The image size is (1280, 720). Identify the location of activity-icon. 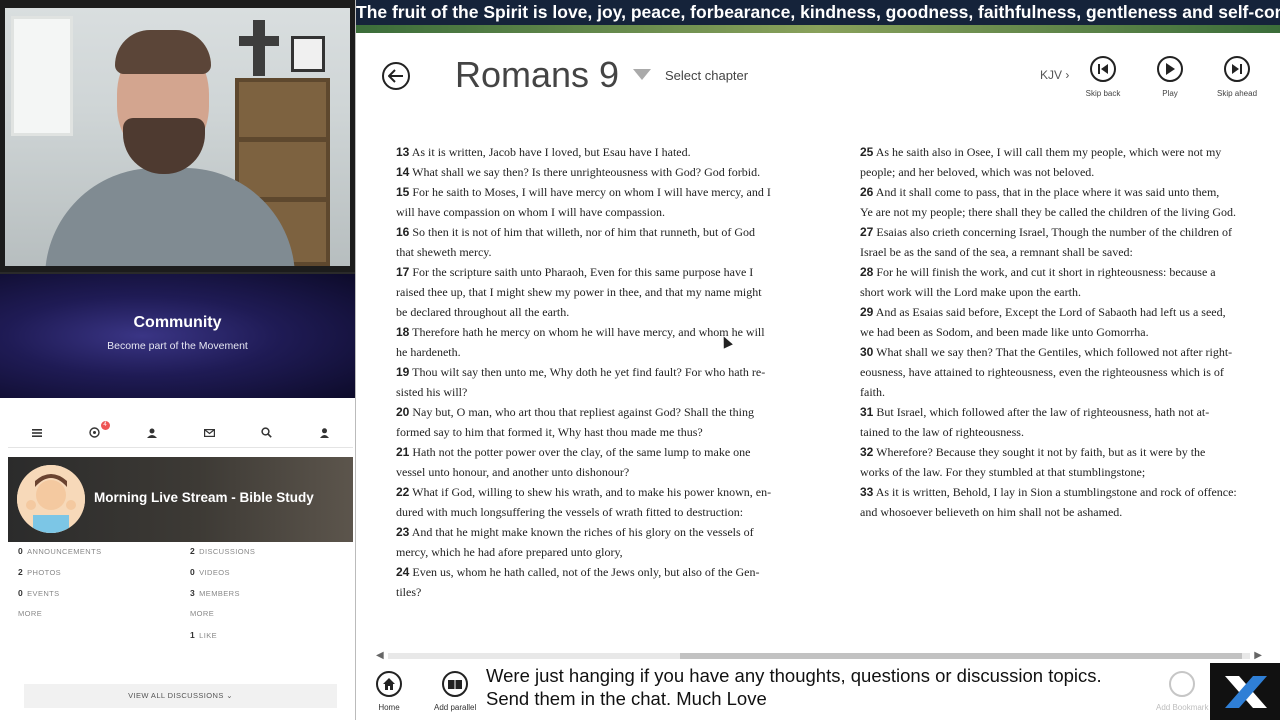
(94, 432).